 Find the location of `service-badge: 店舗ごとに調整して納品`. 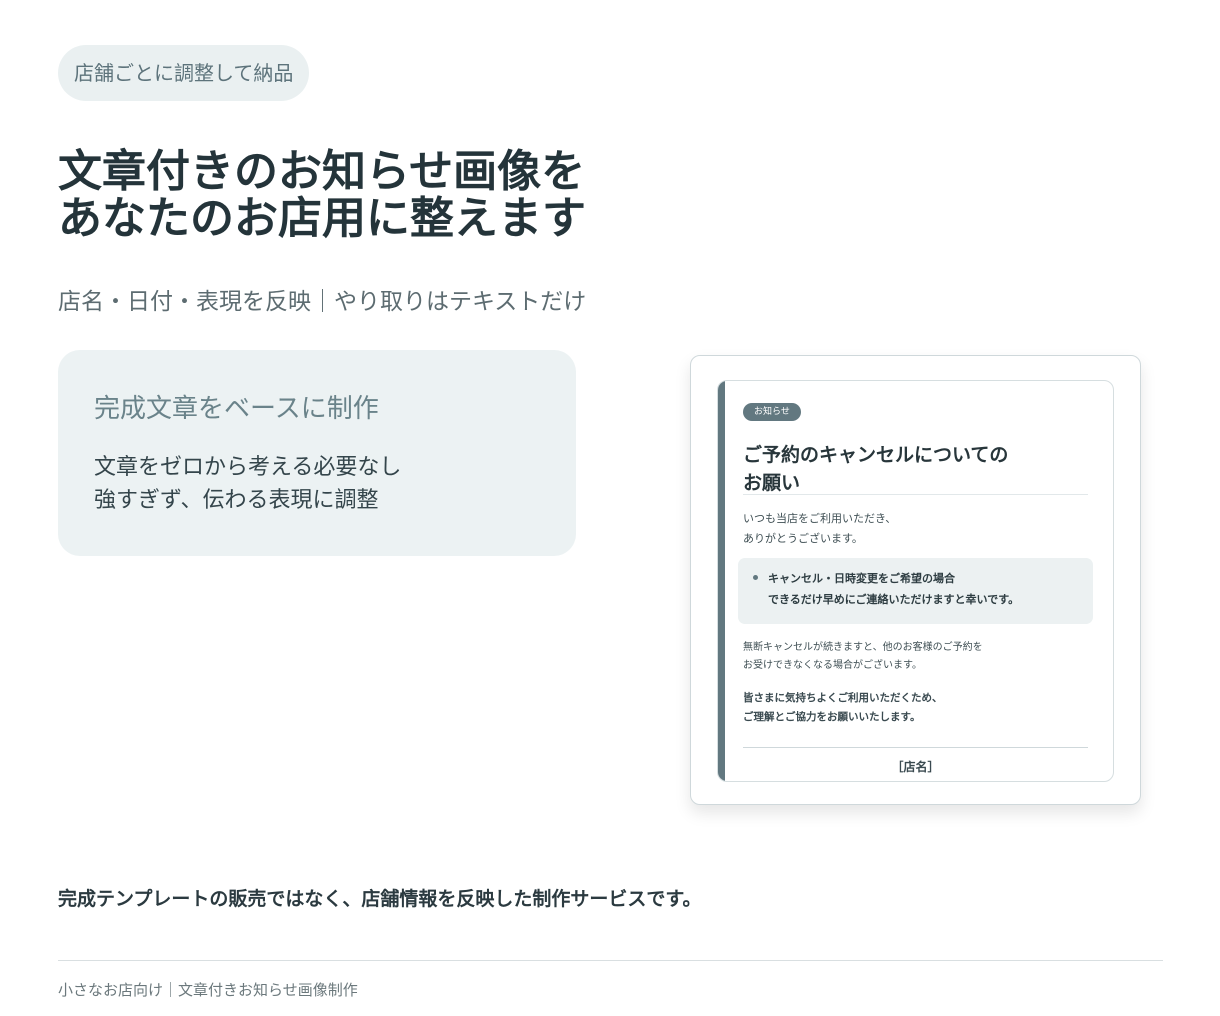

service-badge: 店舗ごとに調整して納品 is located at coordinates (184, 73).